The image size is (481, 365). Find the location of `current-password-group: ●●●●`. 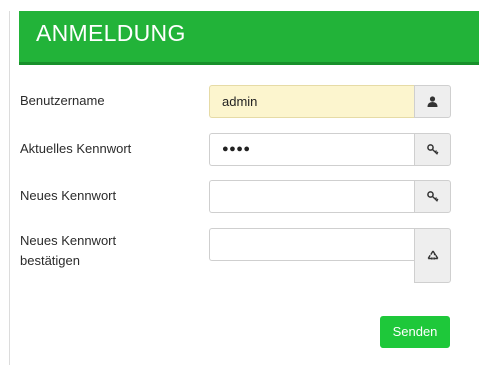

current-password-group: ●●●● is located at coordinates (330, 149).